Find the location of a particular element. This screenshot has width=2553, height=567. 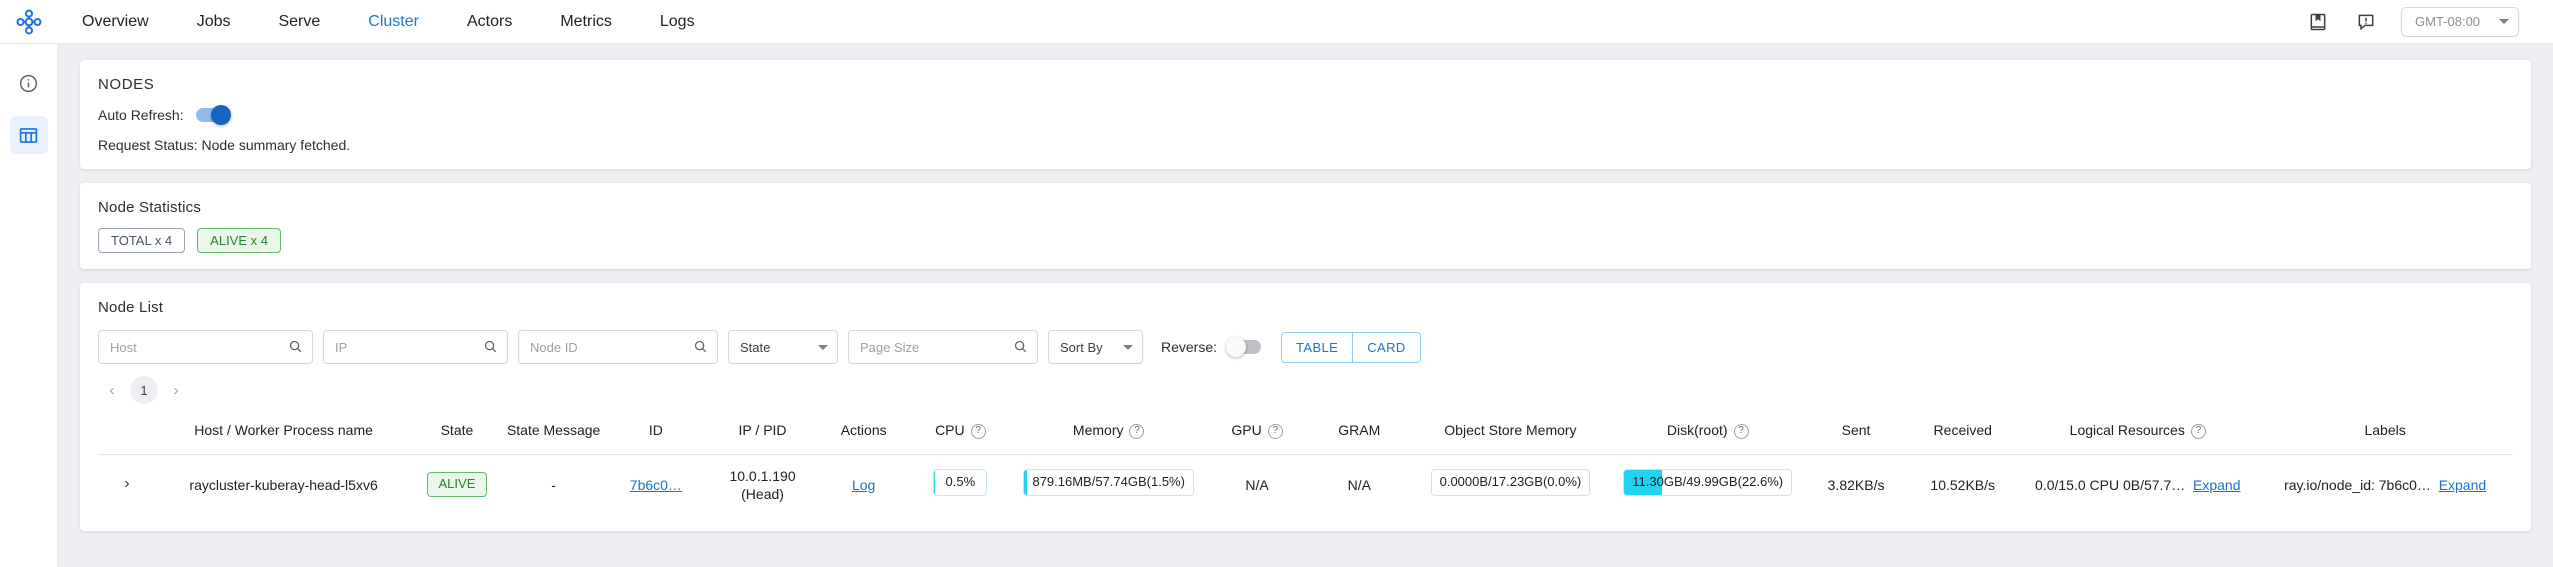

view-mode-table-button: TABLE is located at coordinates (1317, 347).